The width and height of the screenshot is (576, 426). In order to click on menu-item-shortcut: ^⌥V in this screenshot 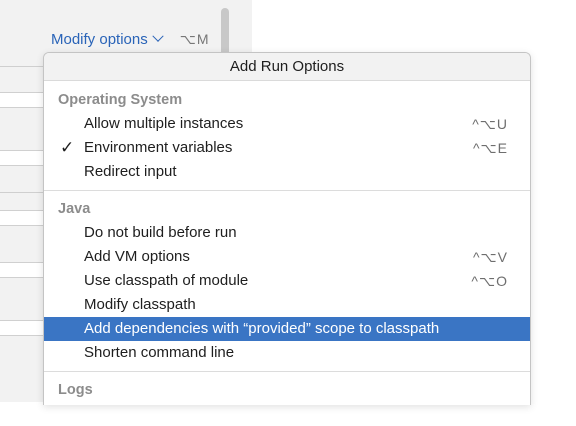, I will do `click(490, 257)`.